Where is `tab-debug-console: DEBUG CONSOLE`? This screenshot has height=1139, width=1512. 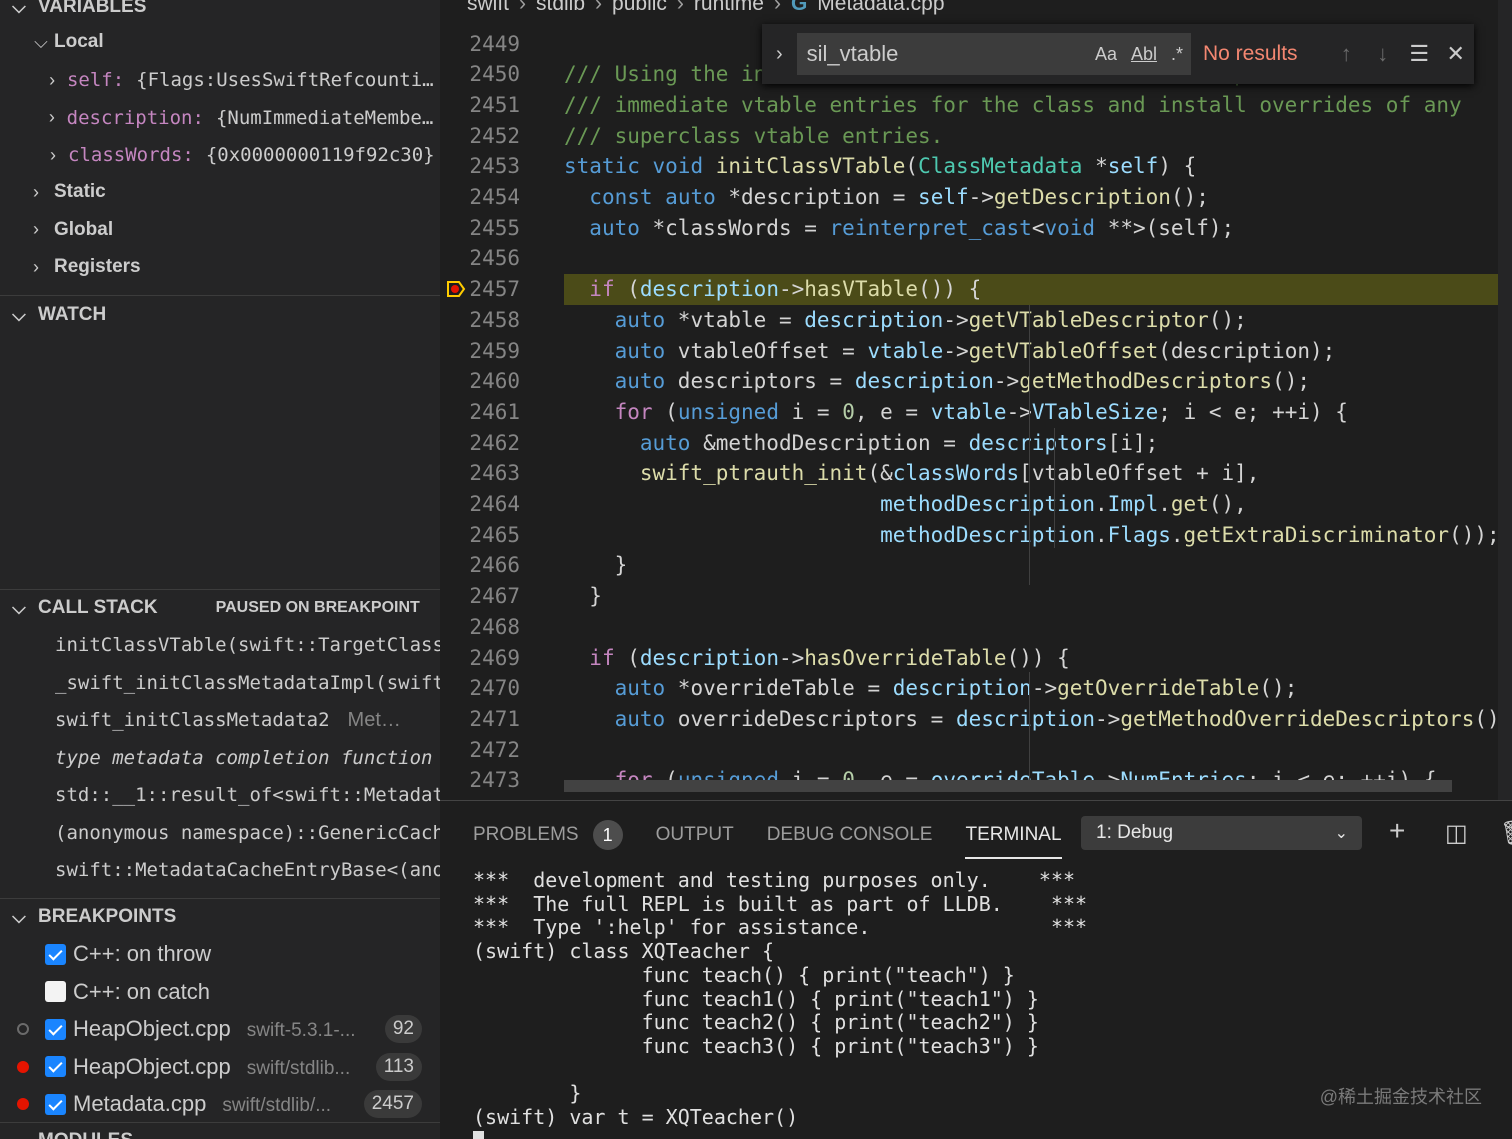 tab-debug-console: DEBUG CONSOLE is located at coordinates (850, 835).